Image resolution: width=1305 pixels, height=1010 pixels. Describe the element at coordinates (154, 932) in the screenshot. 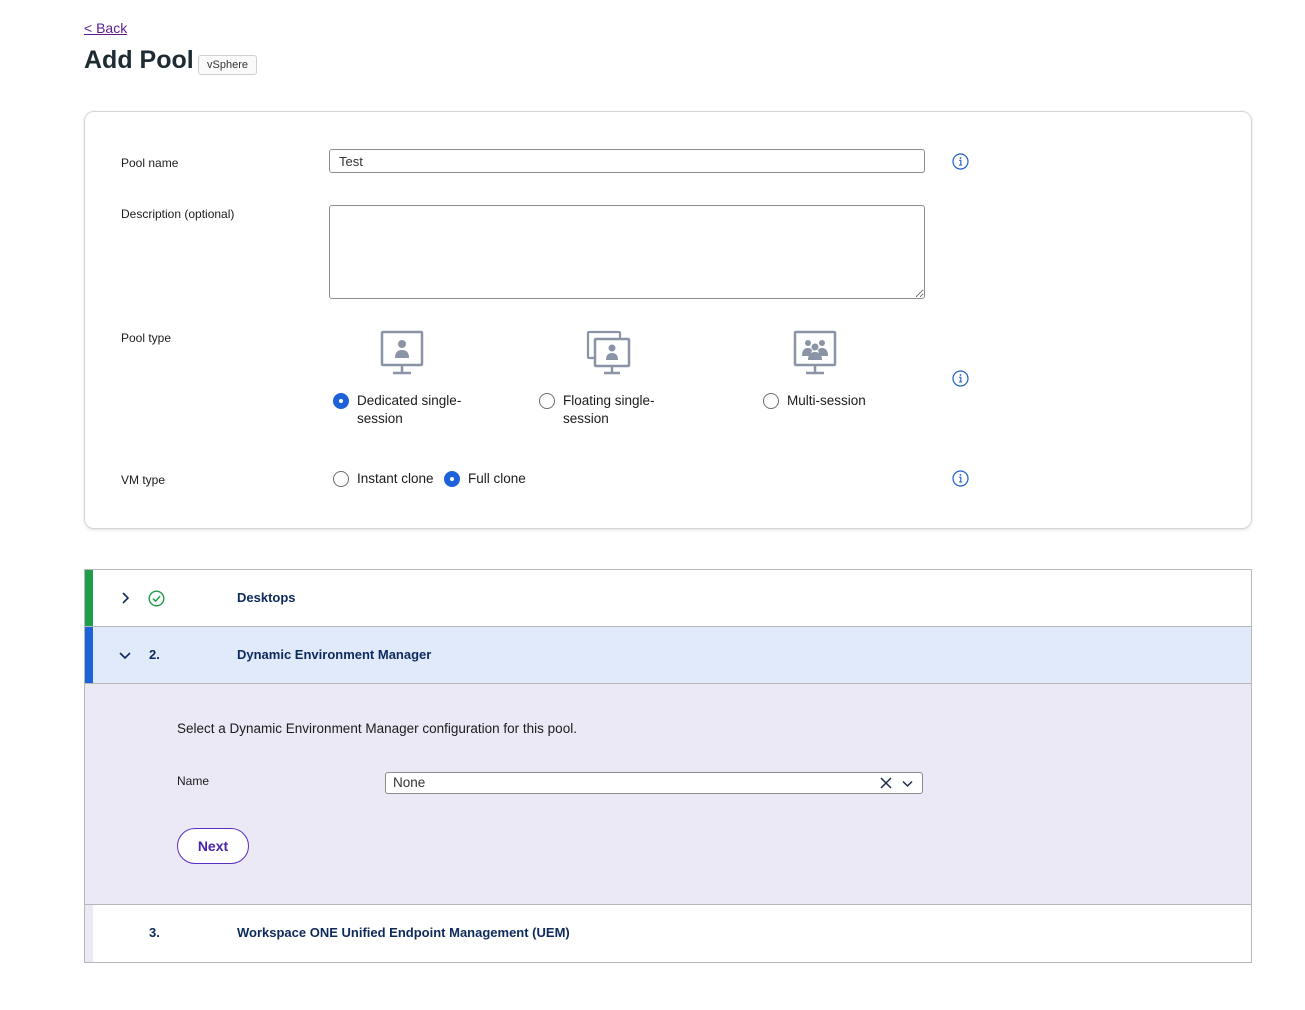

I see `step-number: 3.` at that location.